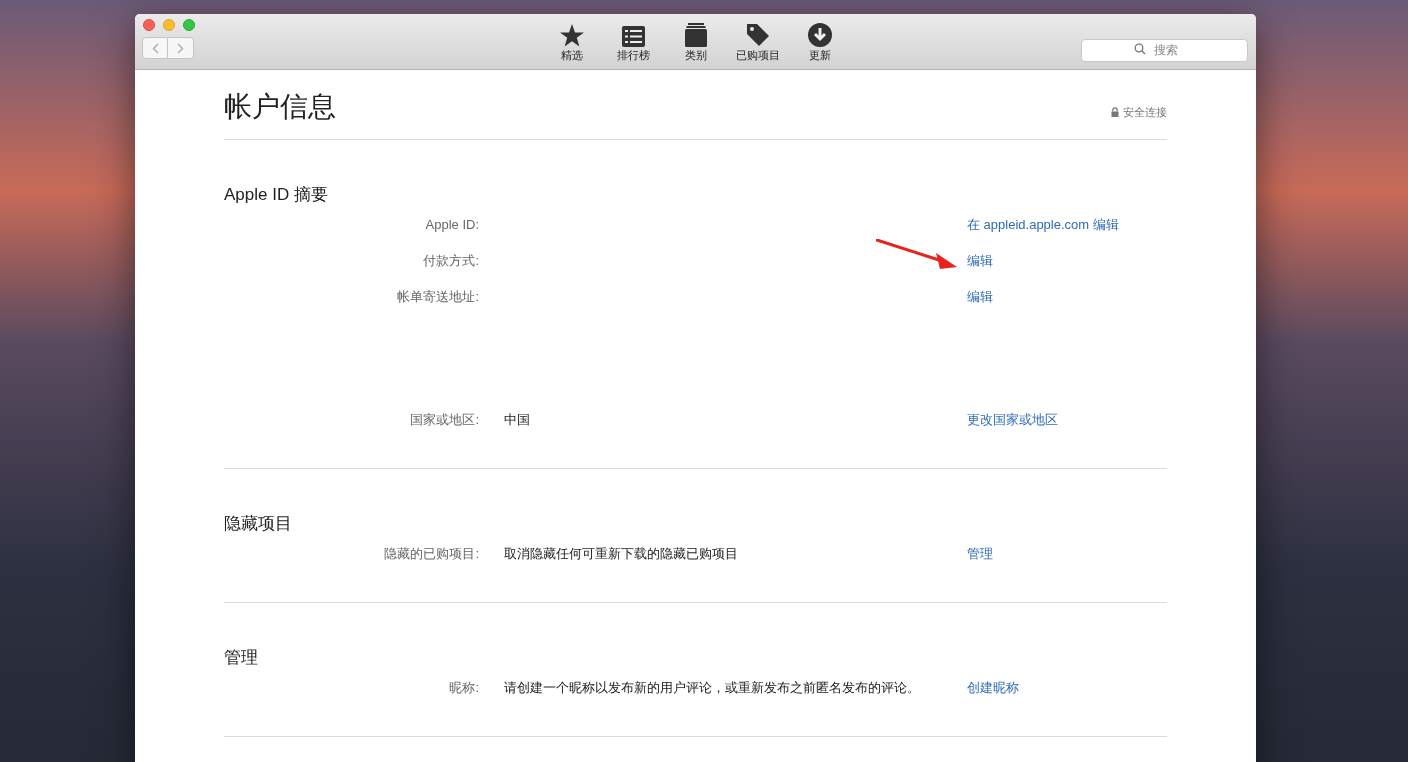 Image resolution: width=1408 pixels, height=762 pixels. Describe the element at coordinates (1164, 50) in the screenshot. I see `search-field: 搜索` at that location.